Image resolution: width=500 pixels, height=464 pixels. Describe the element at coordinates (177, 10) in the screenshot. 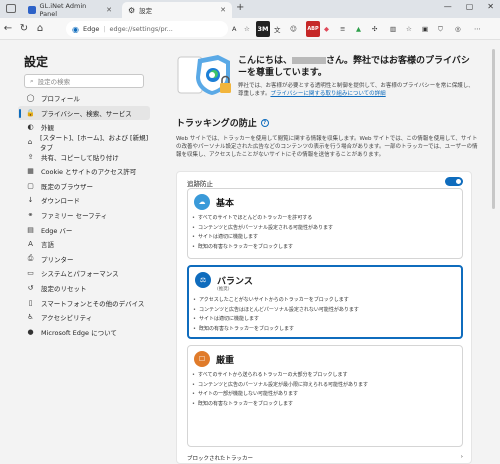

I see `tab-settings: ⚙ 設定 ✕` at that location.